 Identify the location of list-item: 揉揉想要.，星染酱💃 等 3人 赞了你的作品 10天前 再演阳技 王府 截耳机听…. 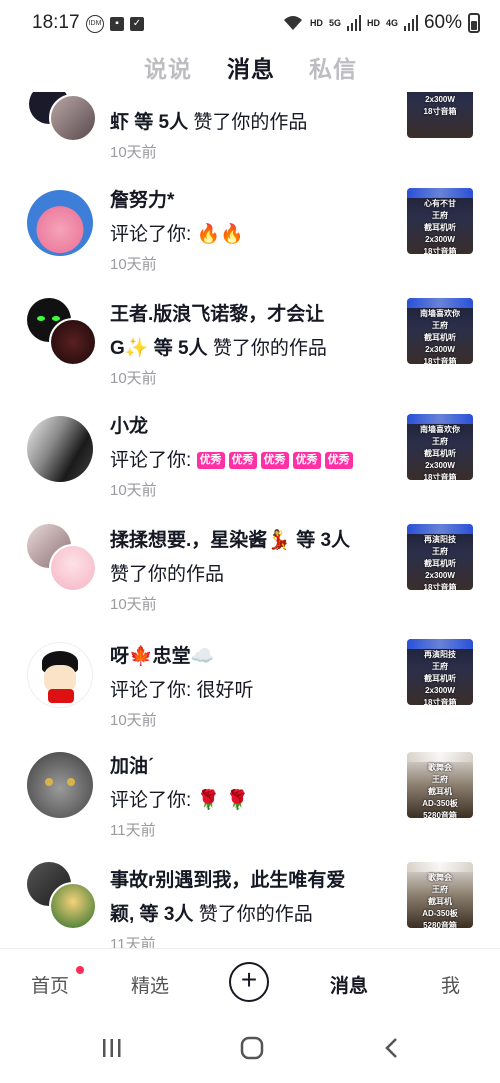
(250, 575).